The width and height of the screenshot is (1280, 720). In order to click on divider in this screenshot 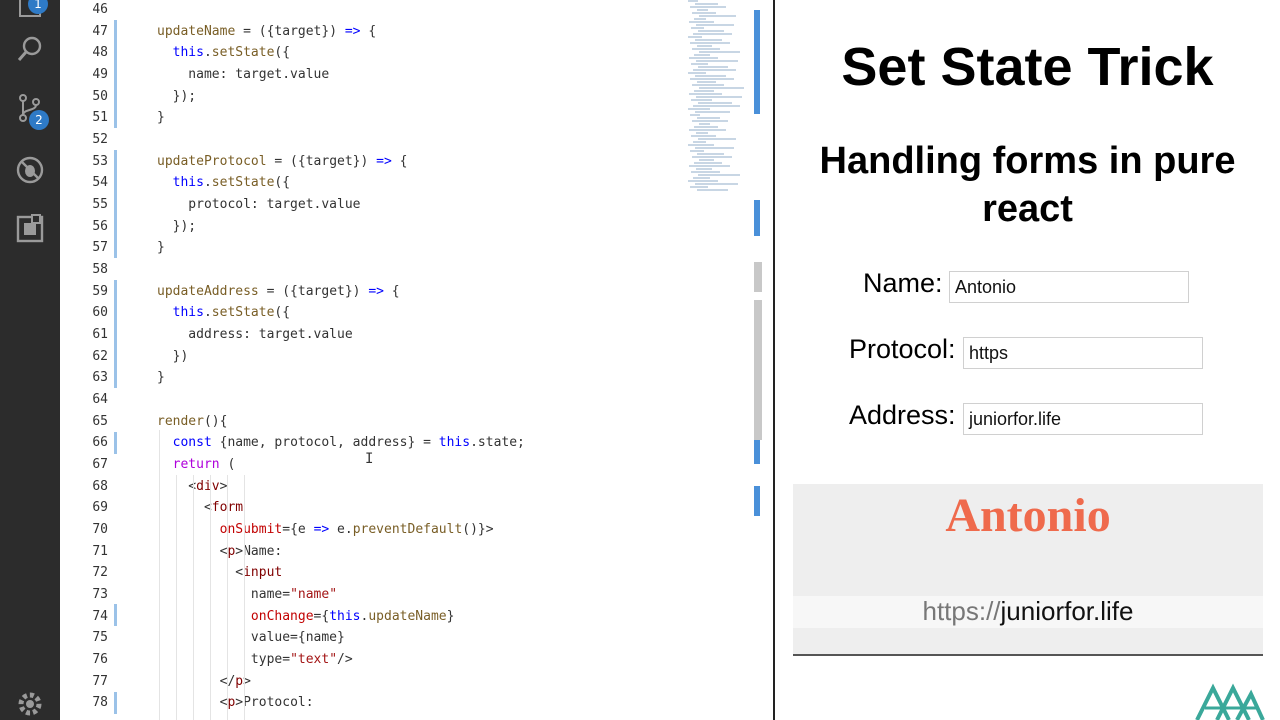, I will do `click(1028, 655)`.